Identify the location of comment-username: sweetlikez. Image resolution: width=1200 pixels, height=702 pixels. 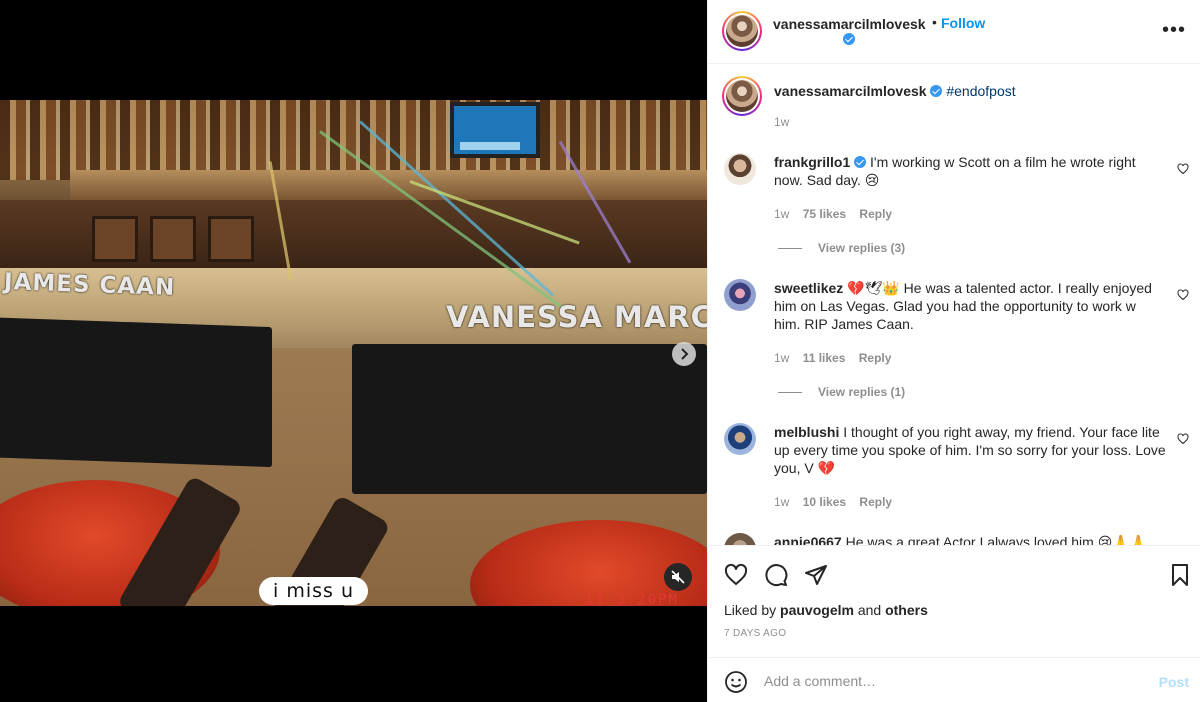
(808, 288).